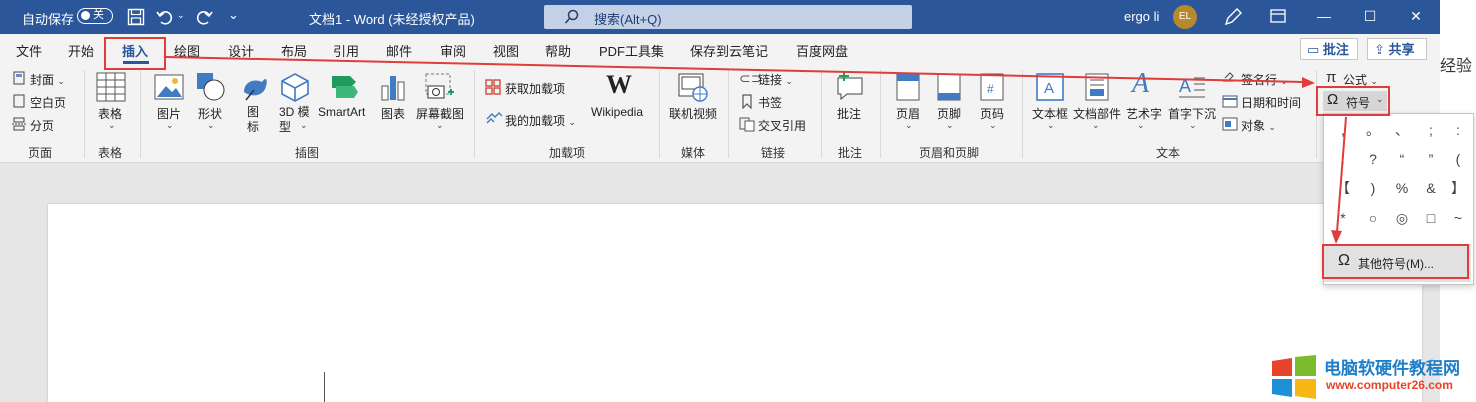  Describe the element at coordinates (1294, 377) in the screenshot. I see `windows-logo-icon` at that location.